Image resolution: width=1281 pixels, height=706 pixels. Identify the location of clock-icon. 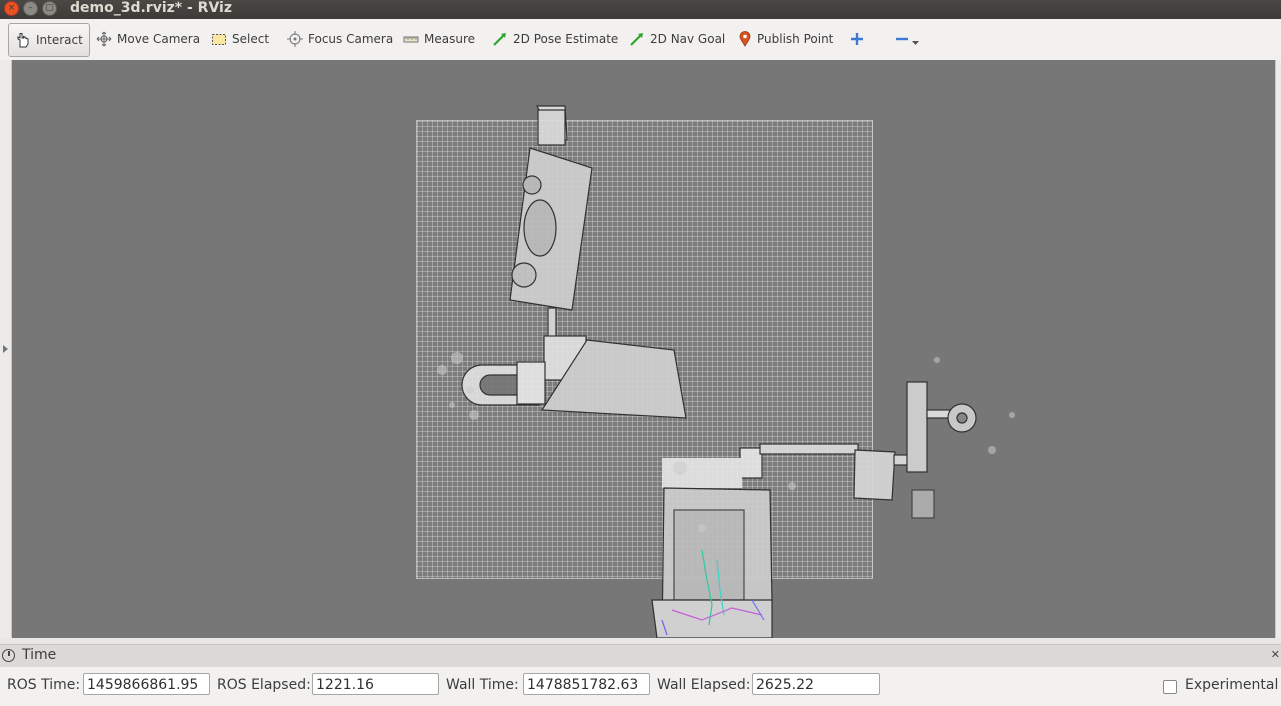
(8, 655).